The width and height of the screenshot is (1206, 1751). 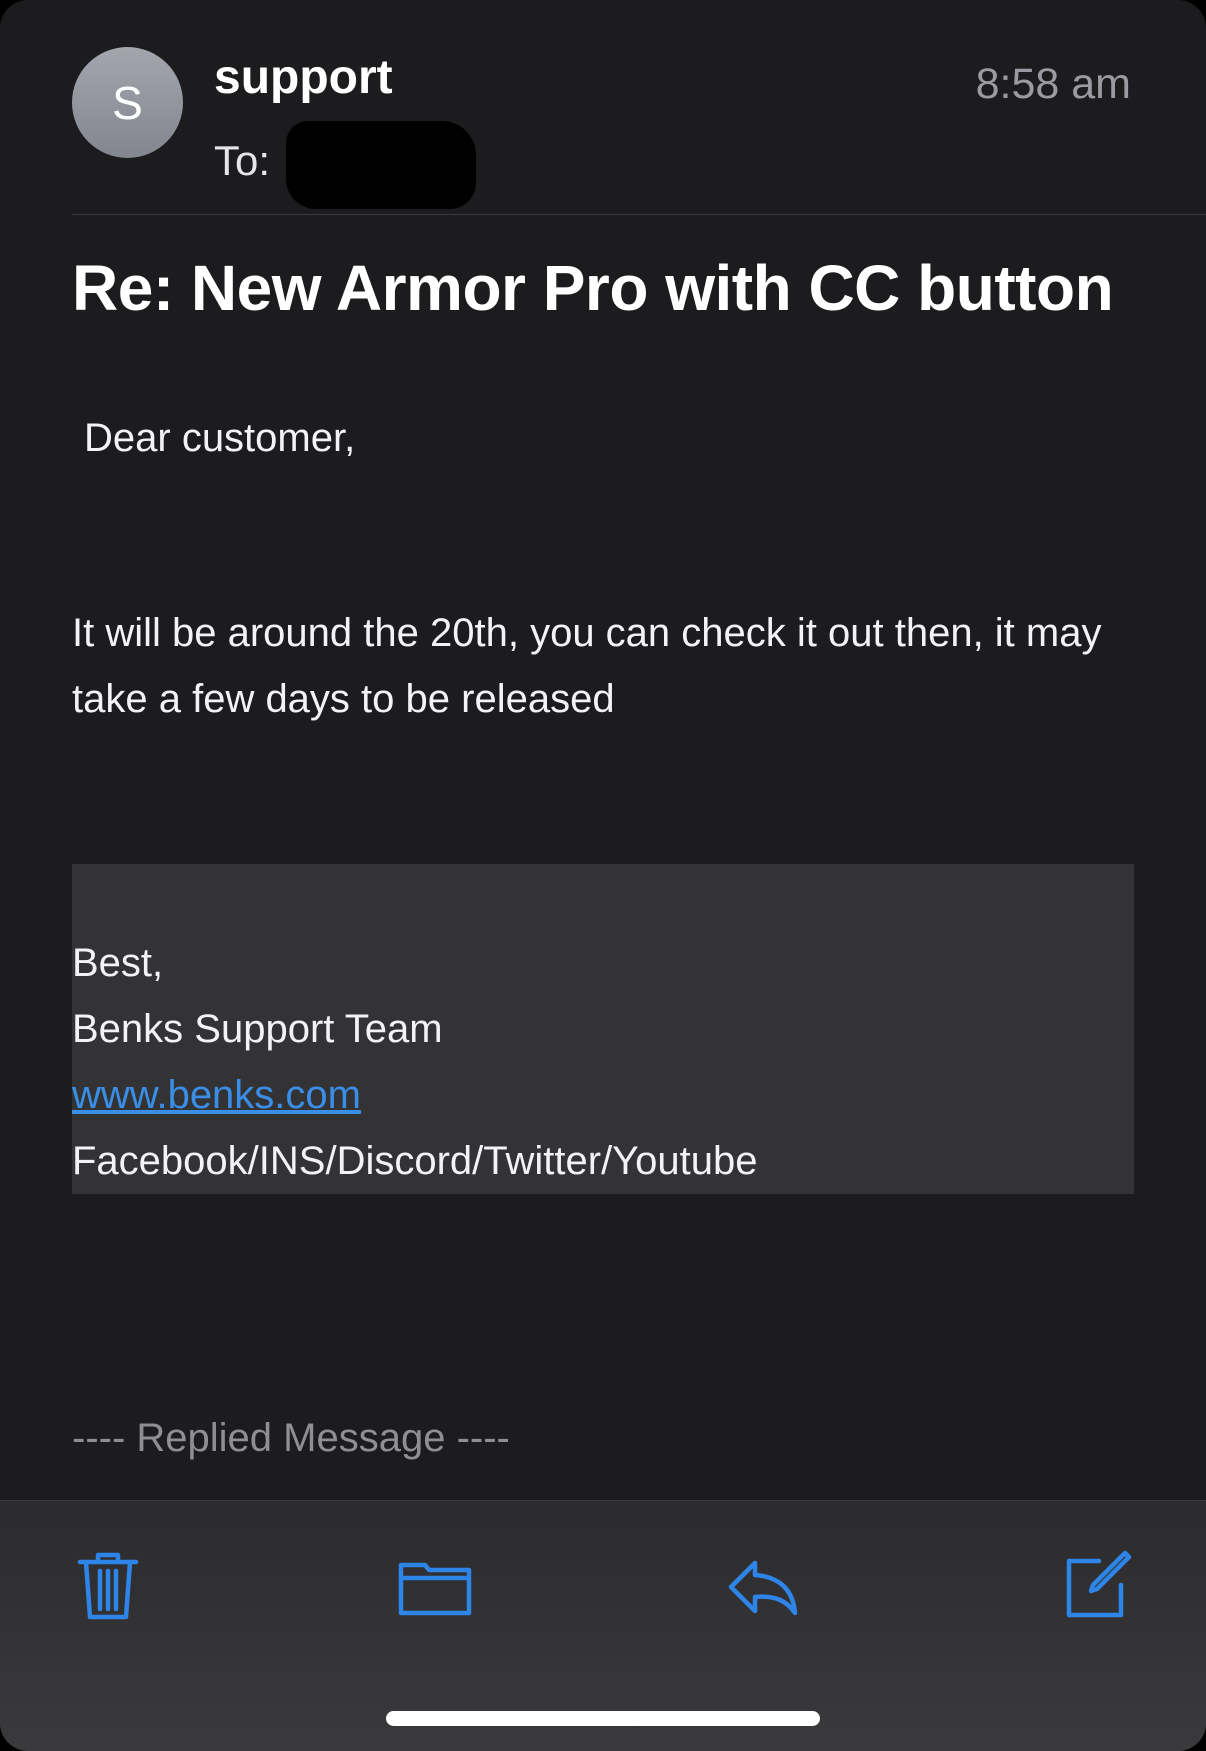 I want to click on delete-button, so click(x=108, y=1585).